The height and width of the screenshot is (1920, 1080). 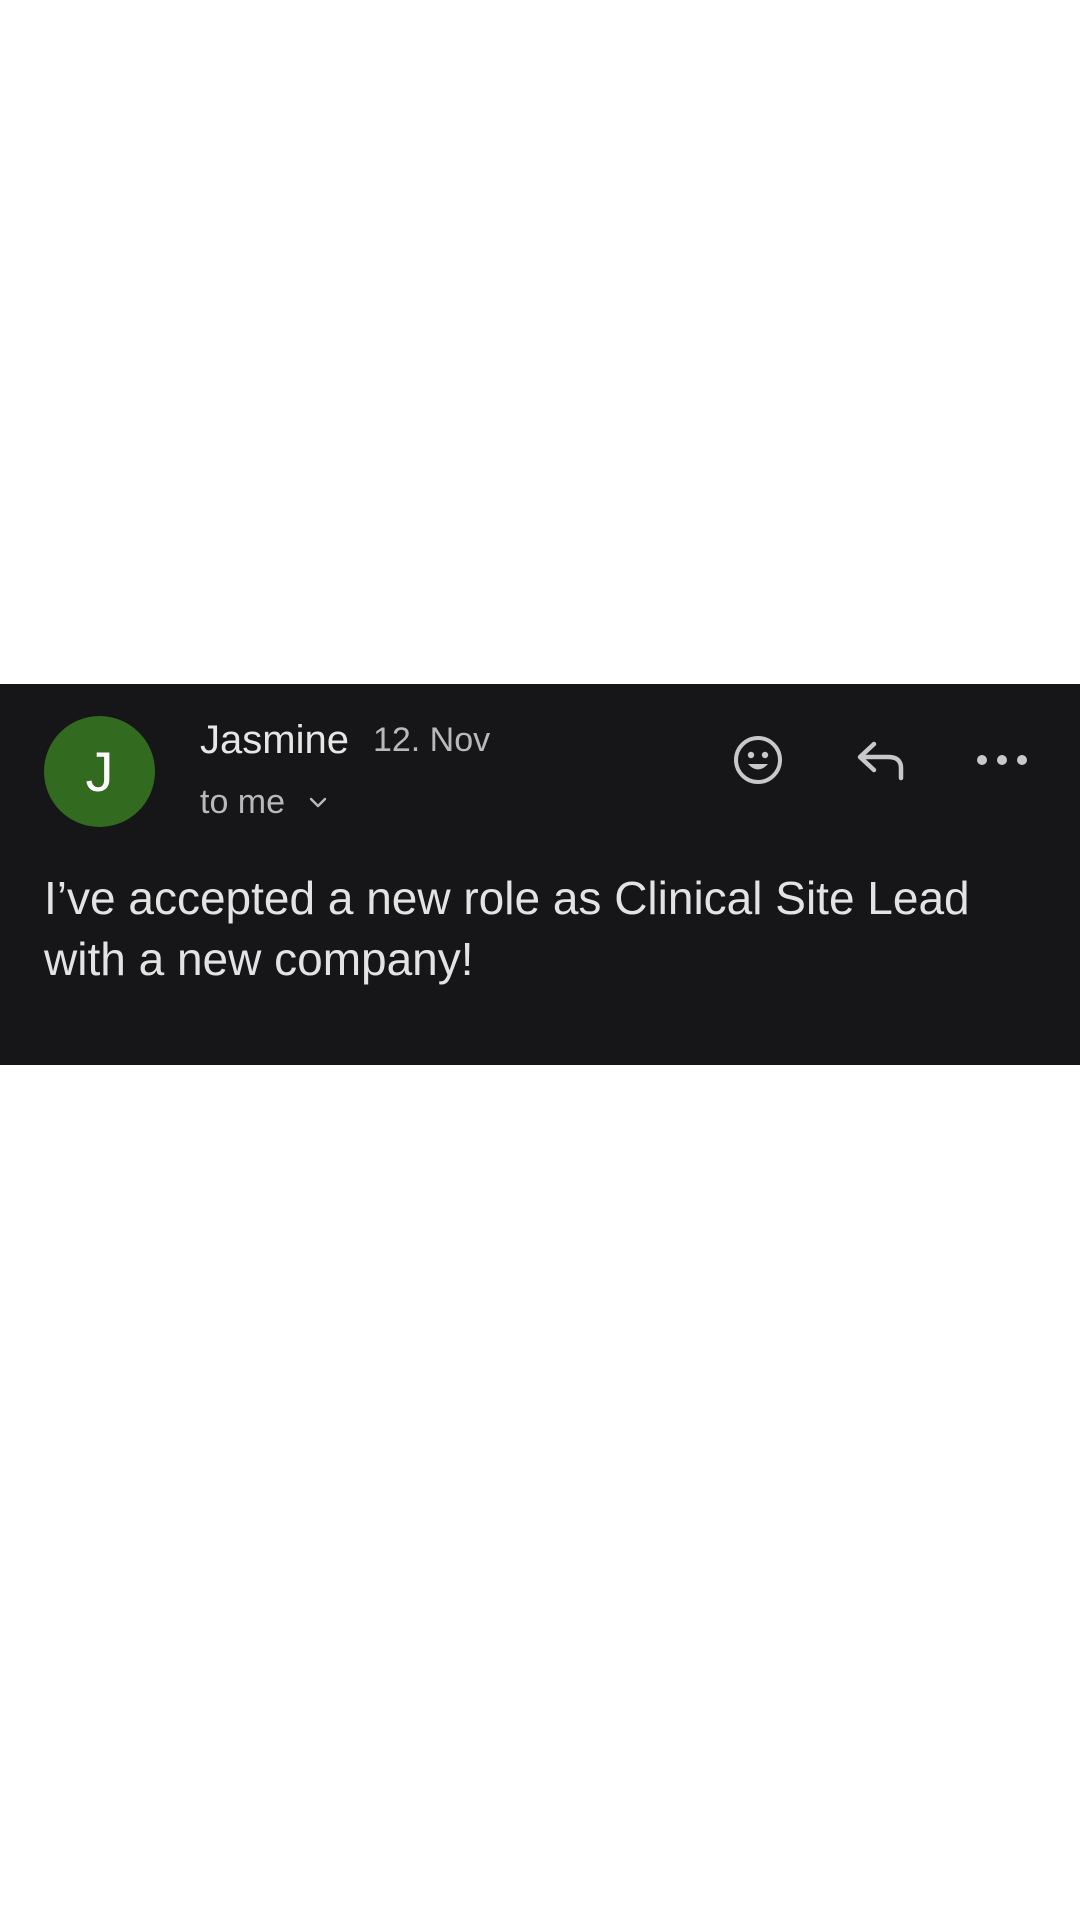 I want to click on avatar-initial: J, so click(x=99, y=771).